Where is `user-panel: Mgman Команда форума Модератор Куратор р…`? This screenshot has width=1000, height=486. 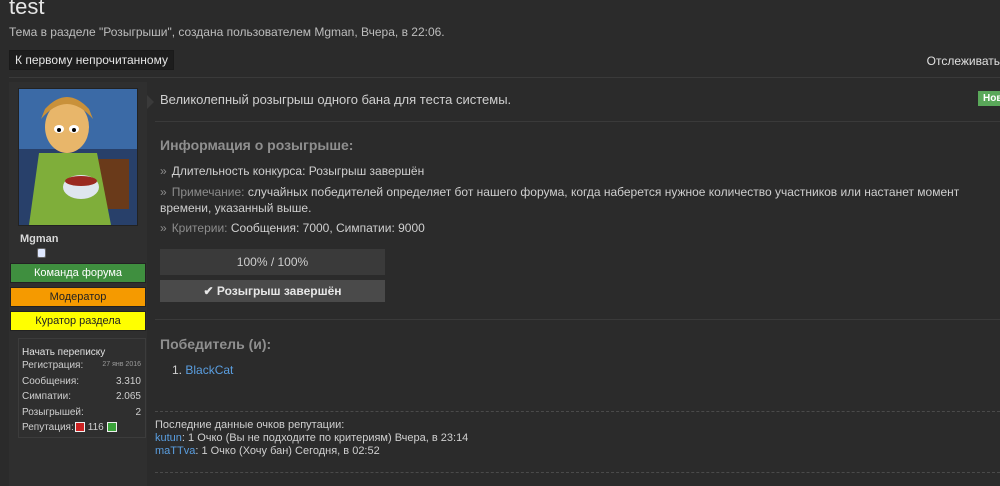
user-panel: Mgman Команда форума Модератор Куратор р… is located at coordinates (78, 284).